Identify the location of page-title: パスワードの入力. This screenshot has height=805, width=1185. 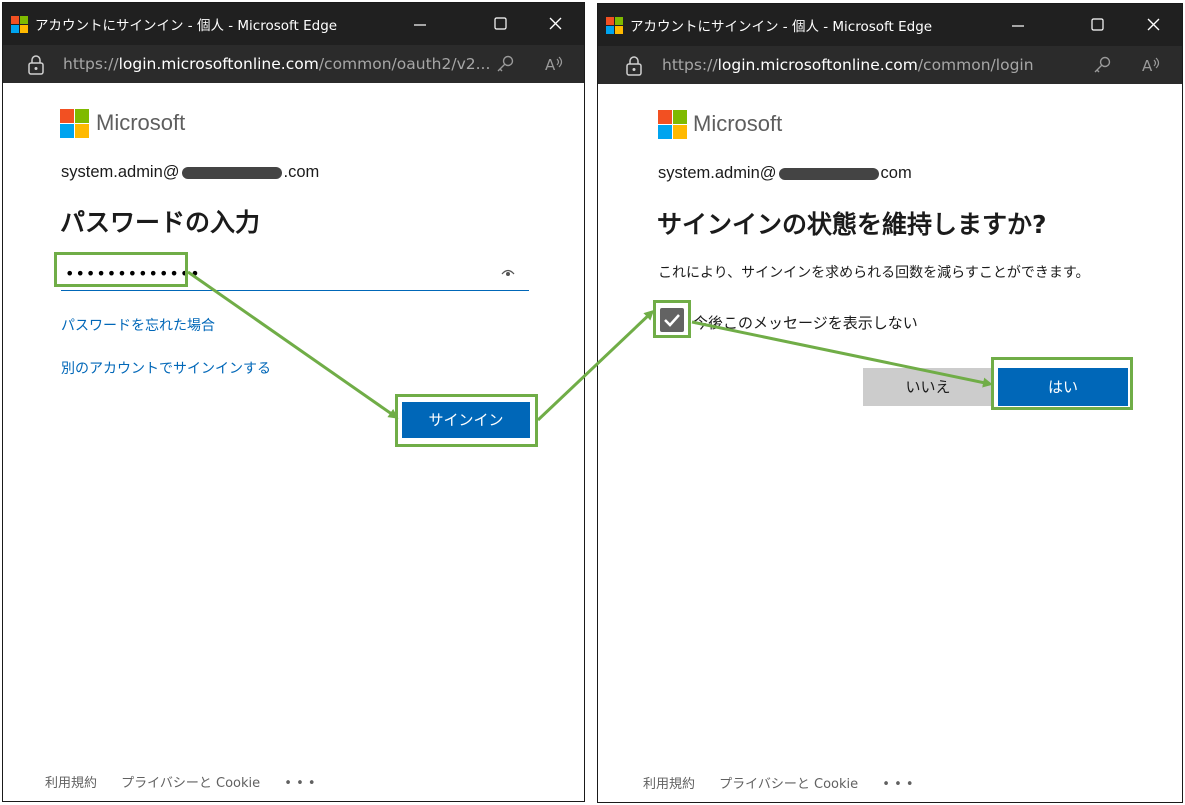
(160, 222).